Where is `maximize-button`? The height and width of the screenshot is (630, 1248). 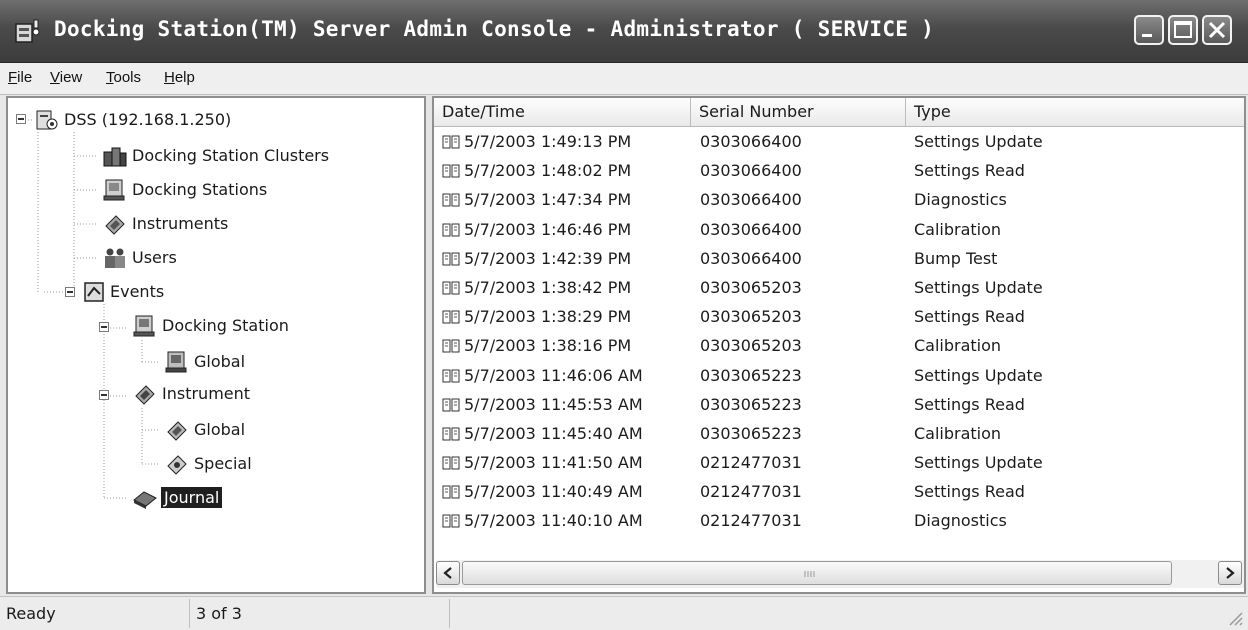 maximize-button is located at coordinates (1183, 30).